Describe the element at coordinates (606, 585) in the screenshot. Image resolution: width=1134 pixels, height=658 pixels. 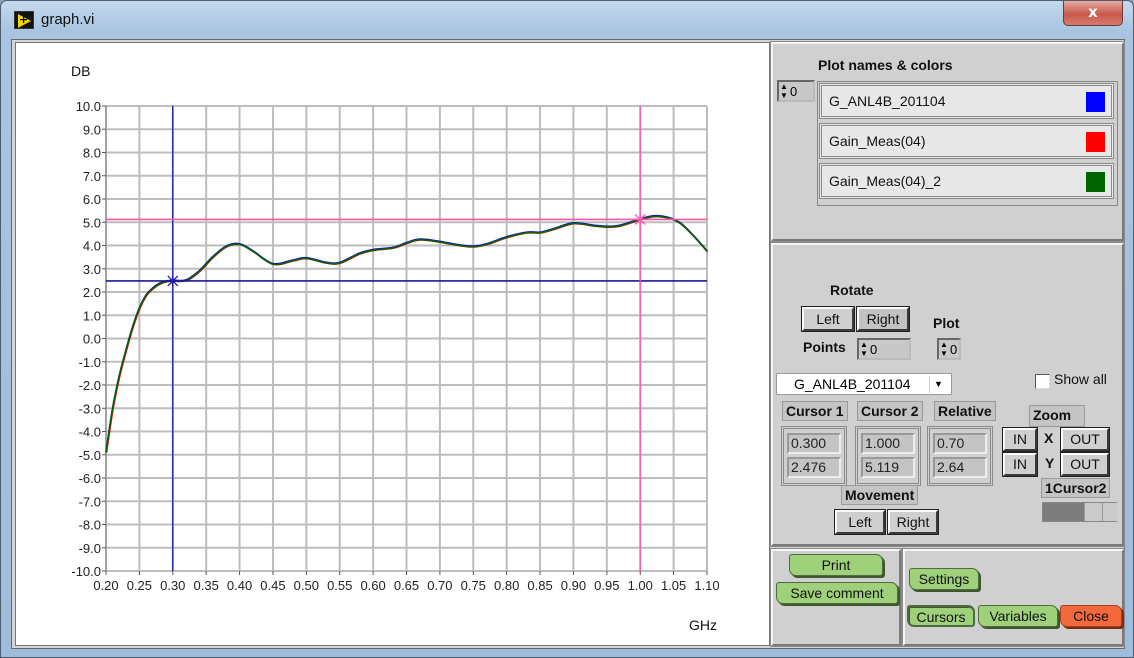
I see `x-tick-label: 0.95` at that location.